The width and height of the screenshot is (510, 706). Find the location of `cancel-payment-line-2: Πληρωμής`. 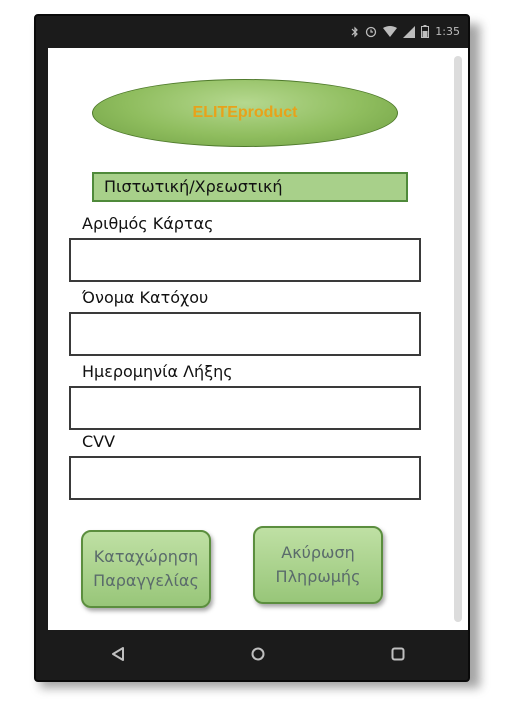

cancel-payment-line-2: Πληρωμής is located at coordinates (318, 576).